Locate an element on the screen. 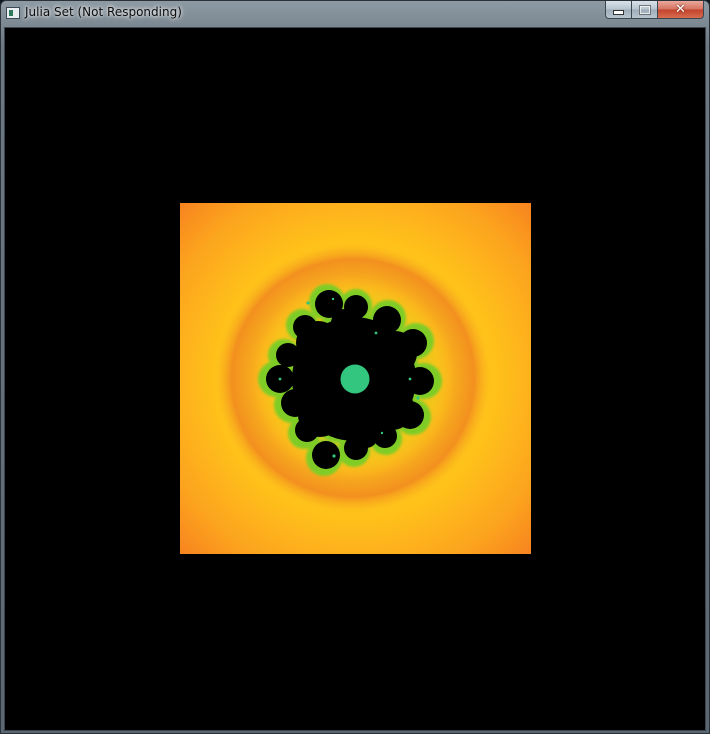 This screenshot has height=734, width=710. minimize-button is located at coordinates (618, 10).